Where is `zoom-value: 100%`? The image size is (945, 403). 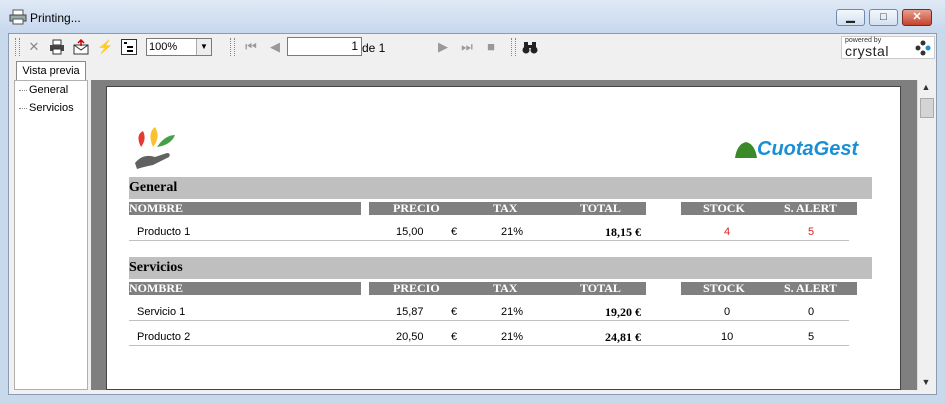 zoom-value: 100% is located at coordinates (163, 47).